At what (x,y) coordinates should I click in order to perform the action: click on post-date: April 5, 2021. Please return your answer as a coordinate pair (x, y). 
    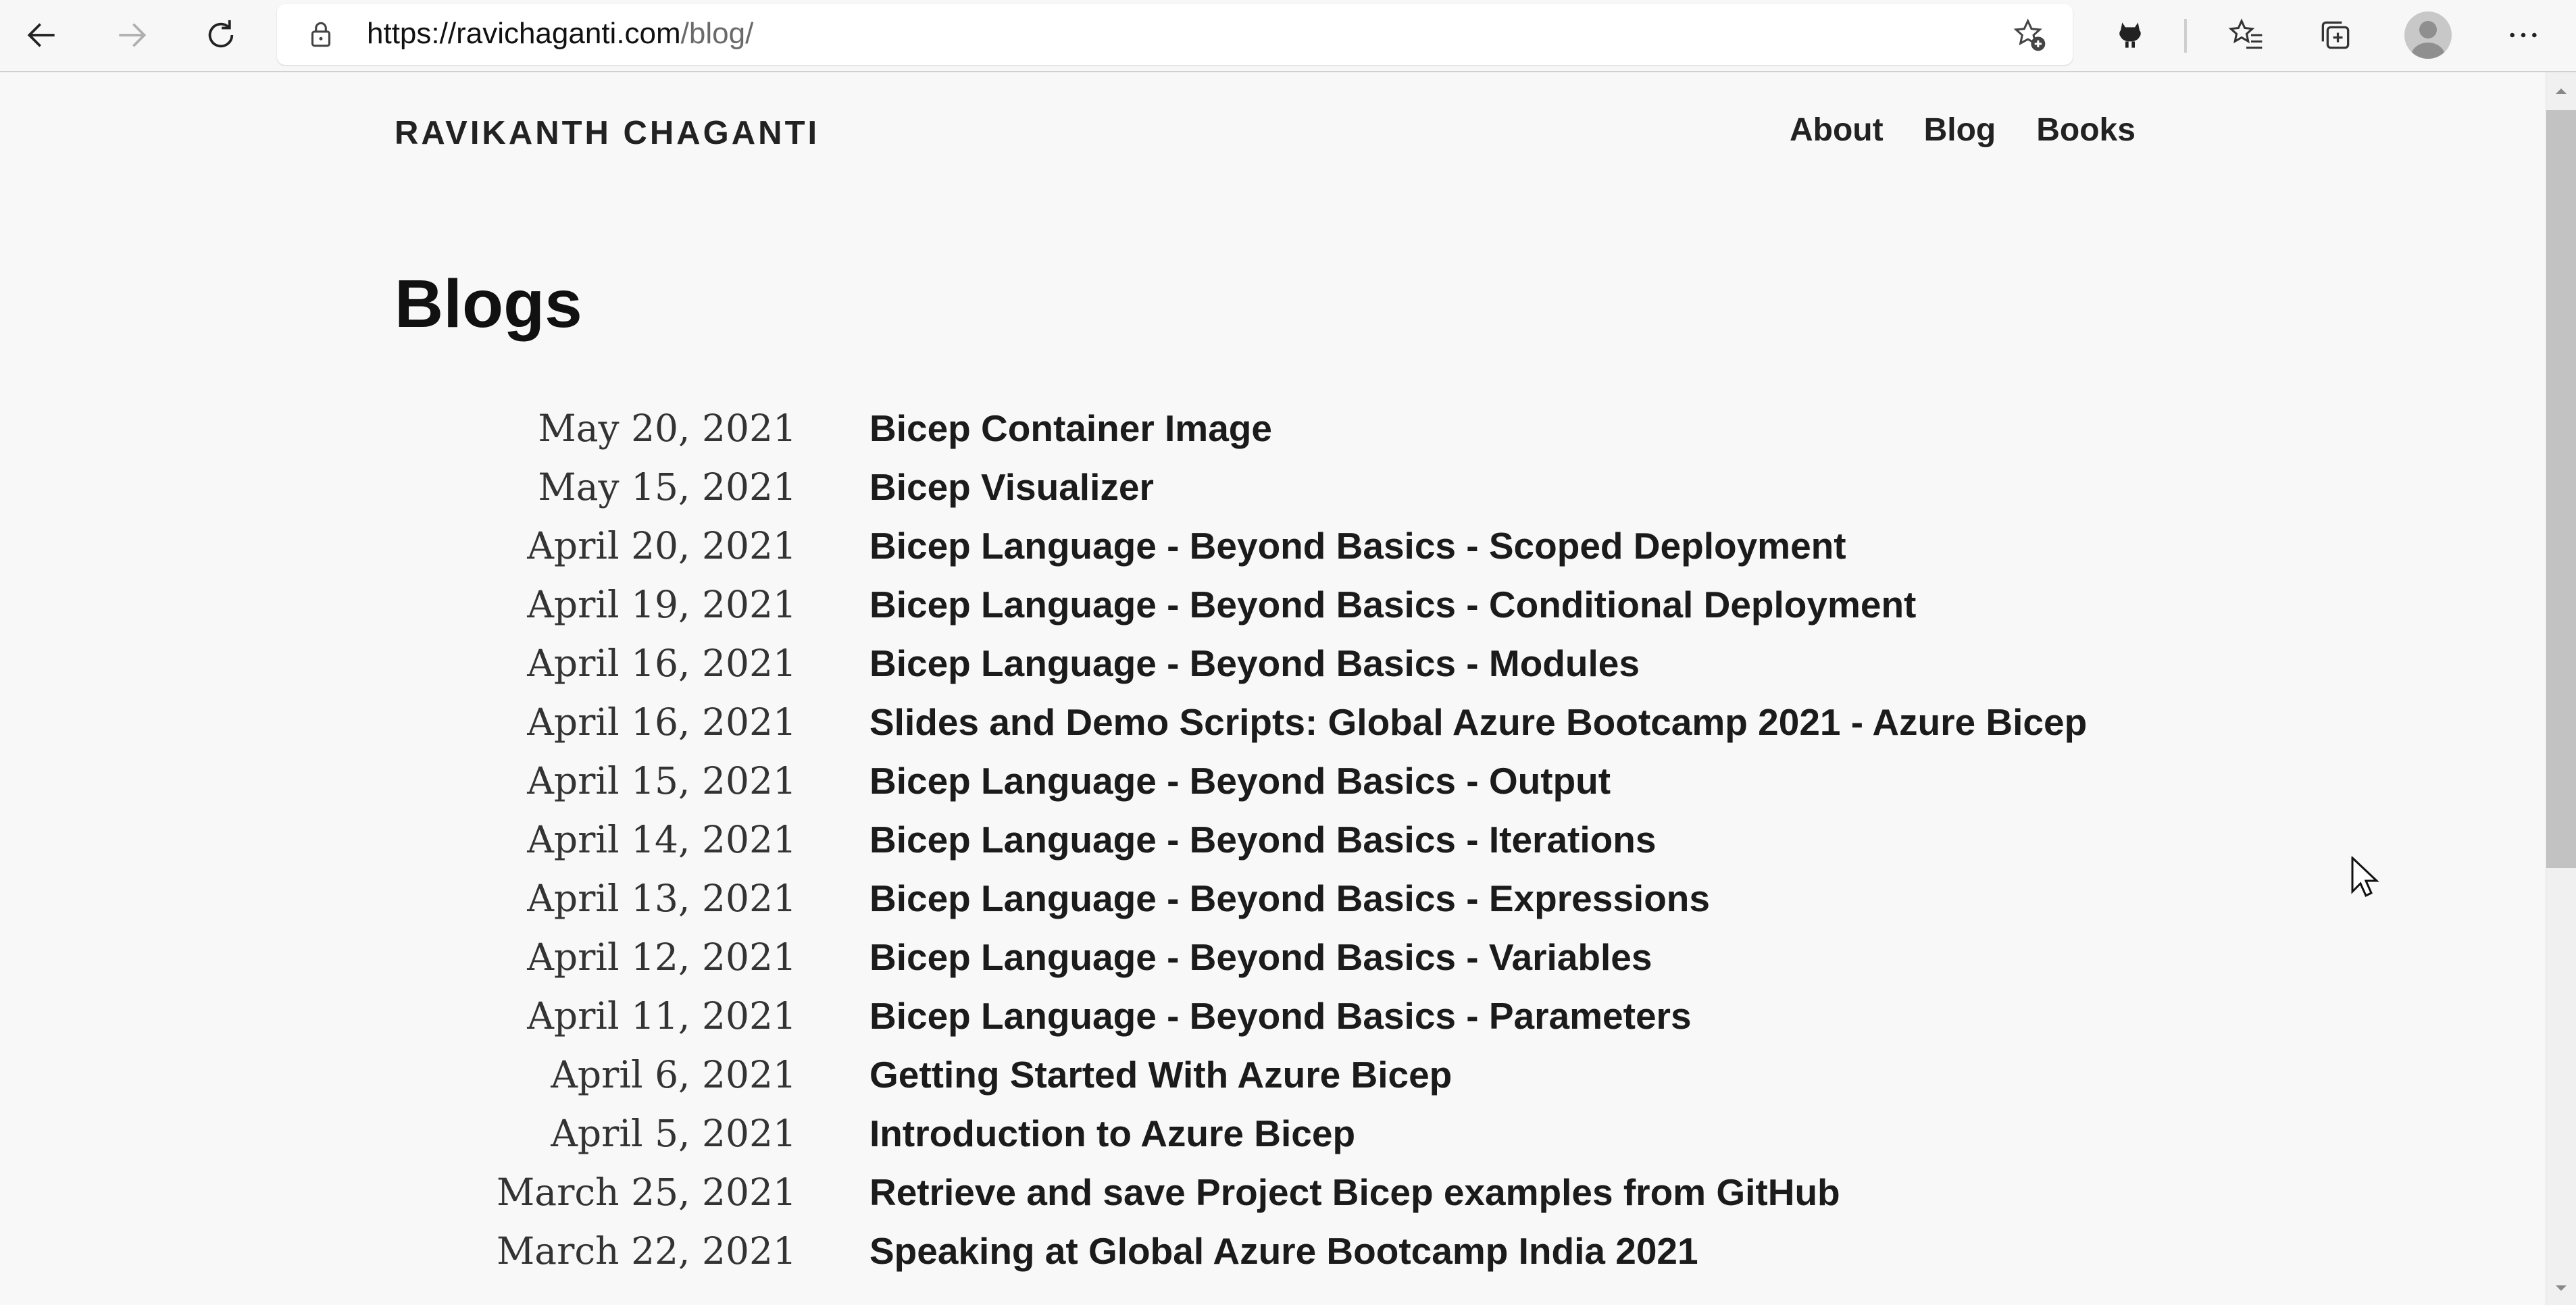
    Looking at the image, I should click on (674, 1133).